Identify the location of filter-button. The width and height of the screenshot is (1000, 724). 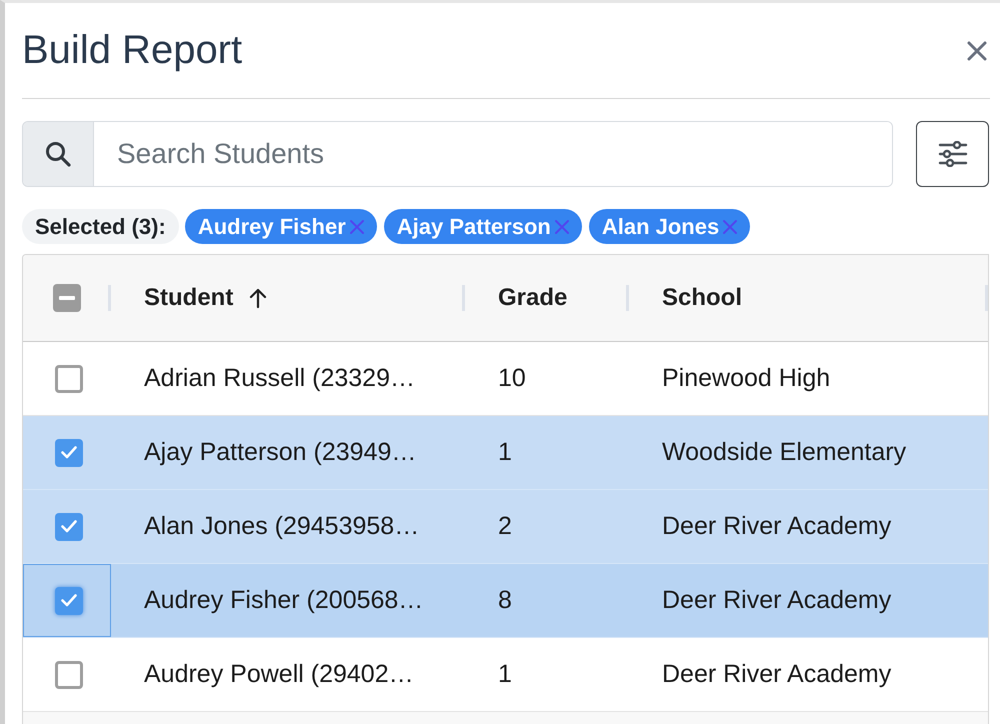
(952, 154).